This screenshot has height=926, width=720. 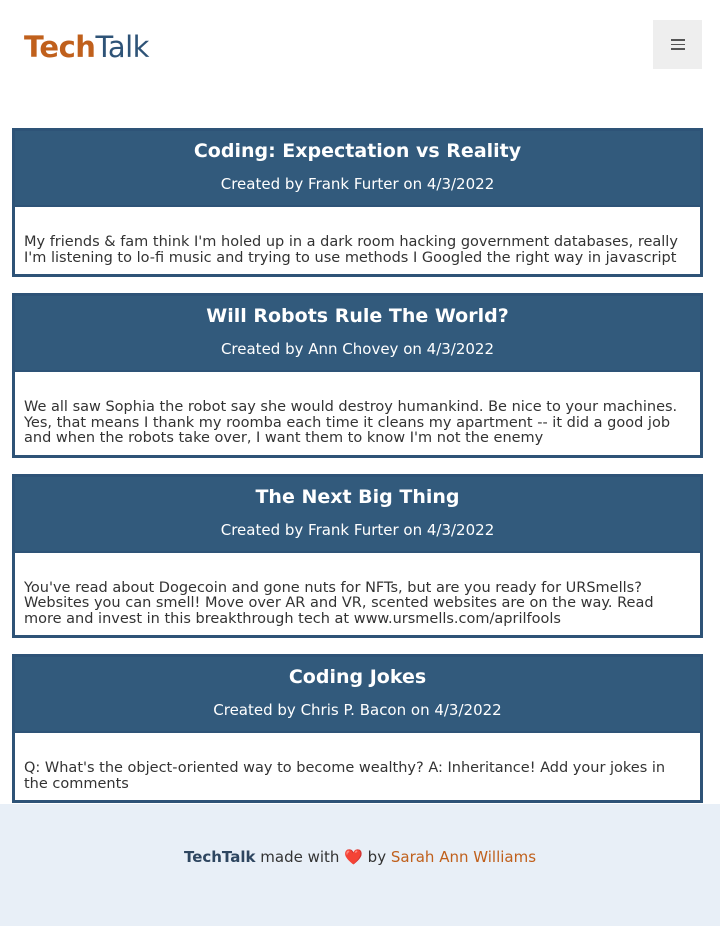 What do you see at coordinates (357, 151) in the screenshot?
I see `post-title: Coding: Expectation vs Reality` at bounding box center [357, 151].